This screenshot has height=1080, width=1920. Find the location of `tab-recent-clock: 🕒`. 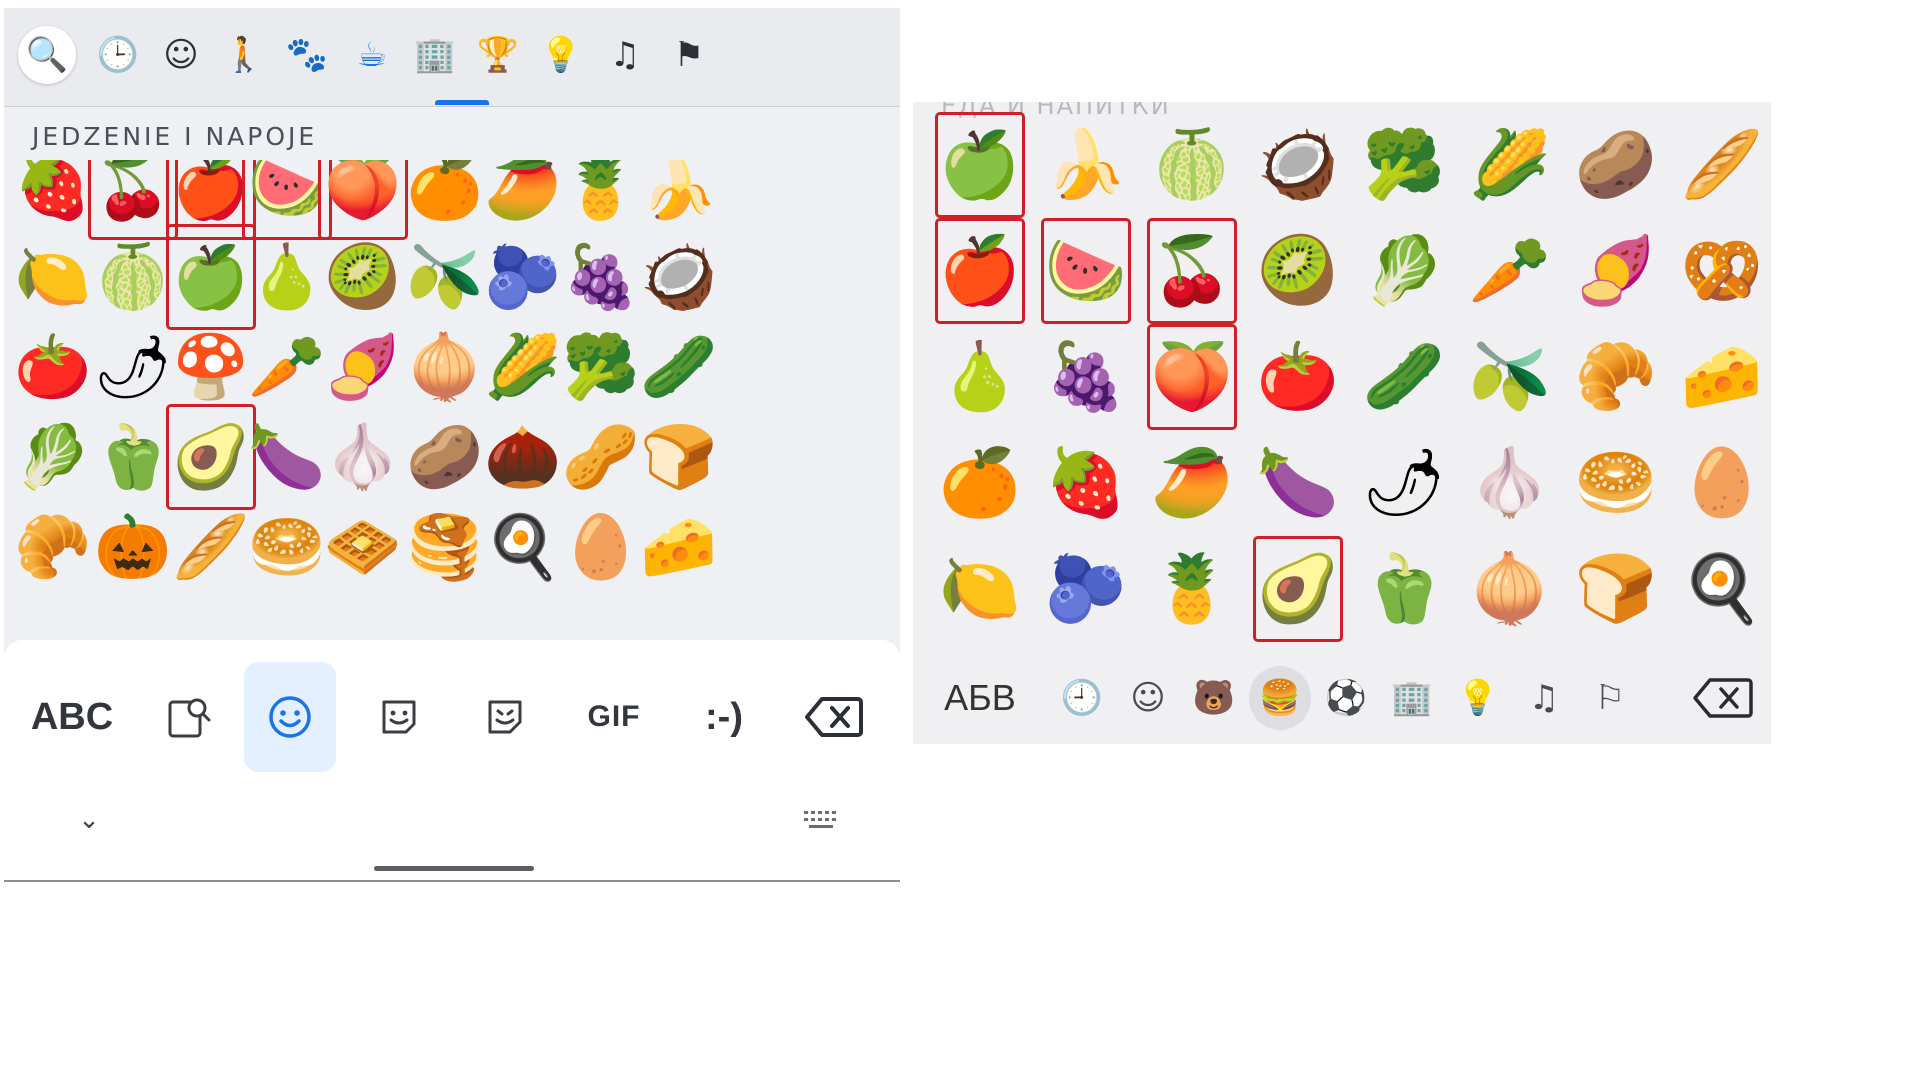

tab-recent-clock: 🕒 is located at coordinates (118, 55).